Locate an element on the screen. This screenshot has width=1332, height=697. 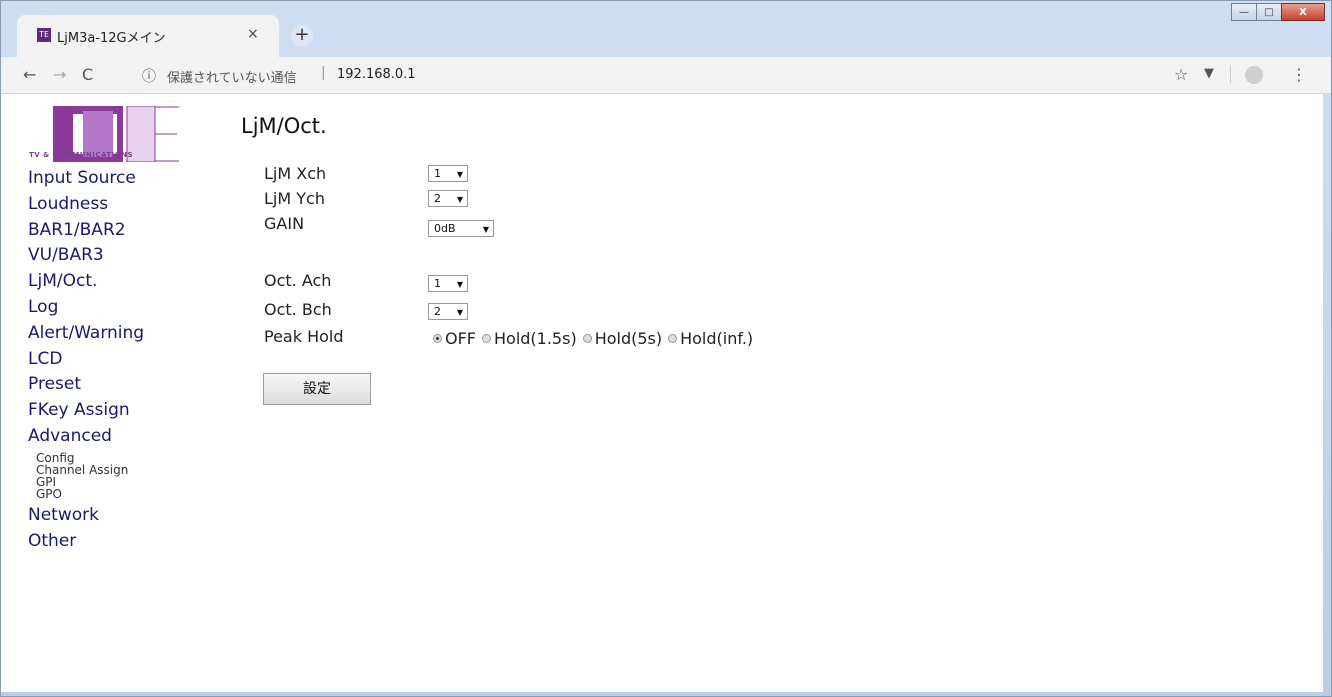
nav-other: Other is located at coordinates (123, 542).